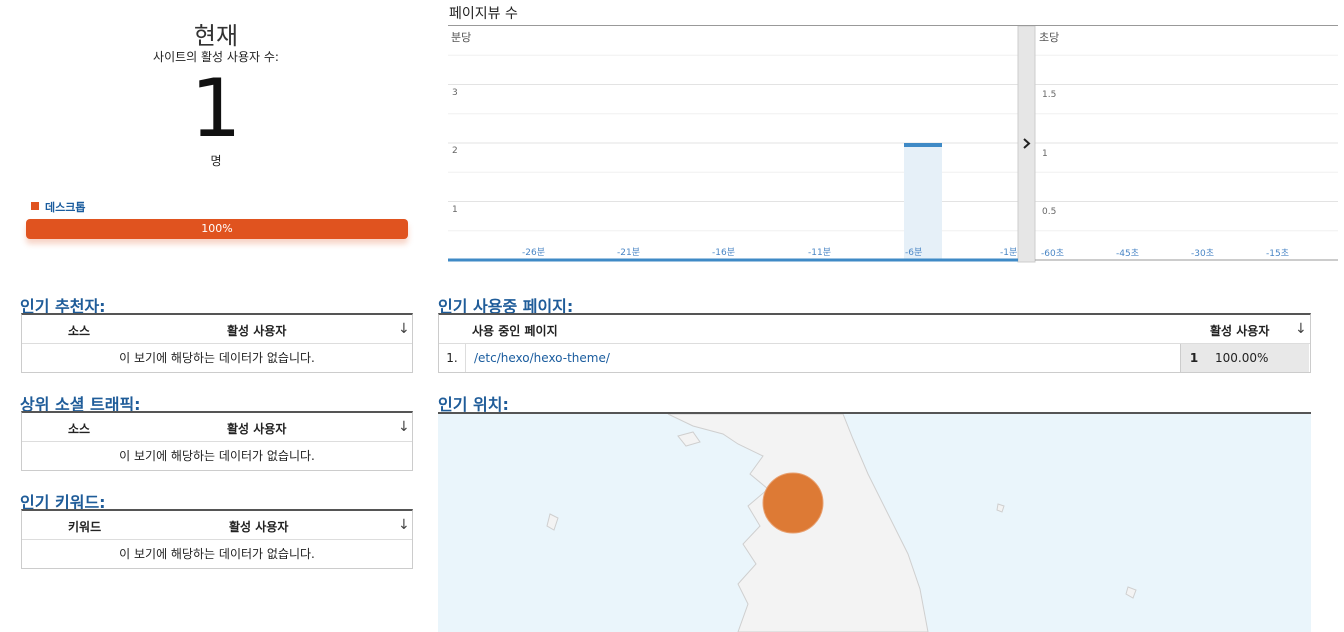  I want to click on minute-bars, so click(923, 201).